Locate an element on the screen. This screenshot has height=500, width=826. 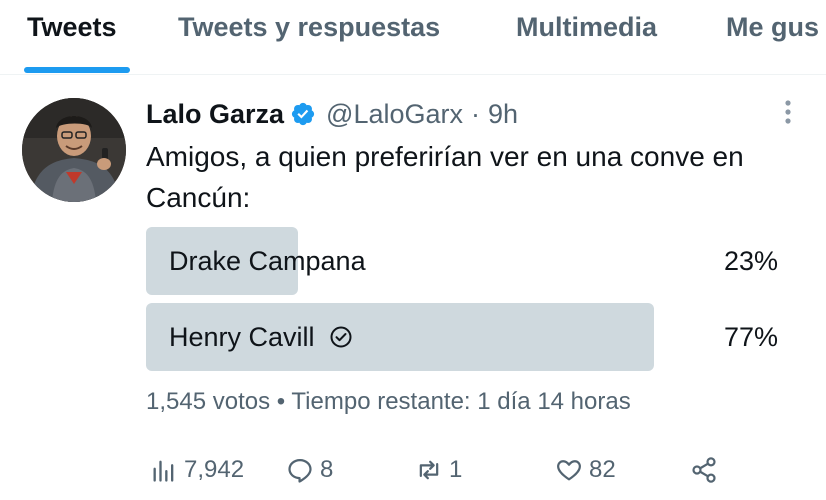
tweet-timestamp: 9h is located at coordinates (503, 114).